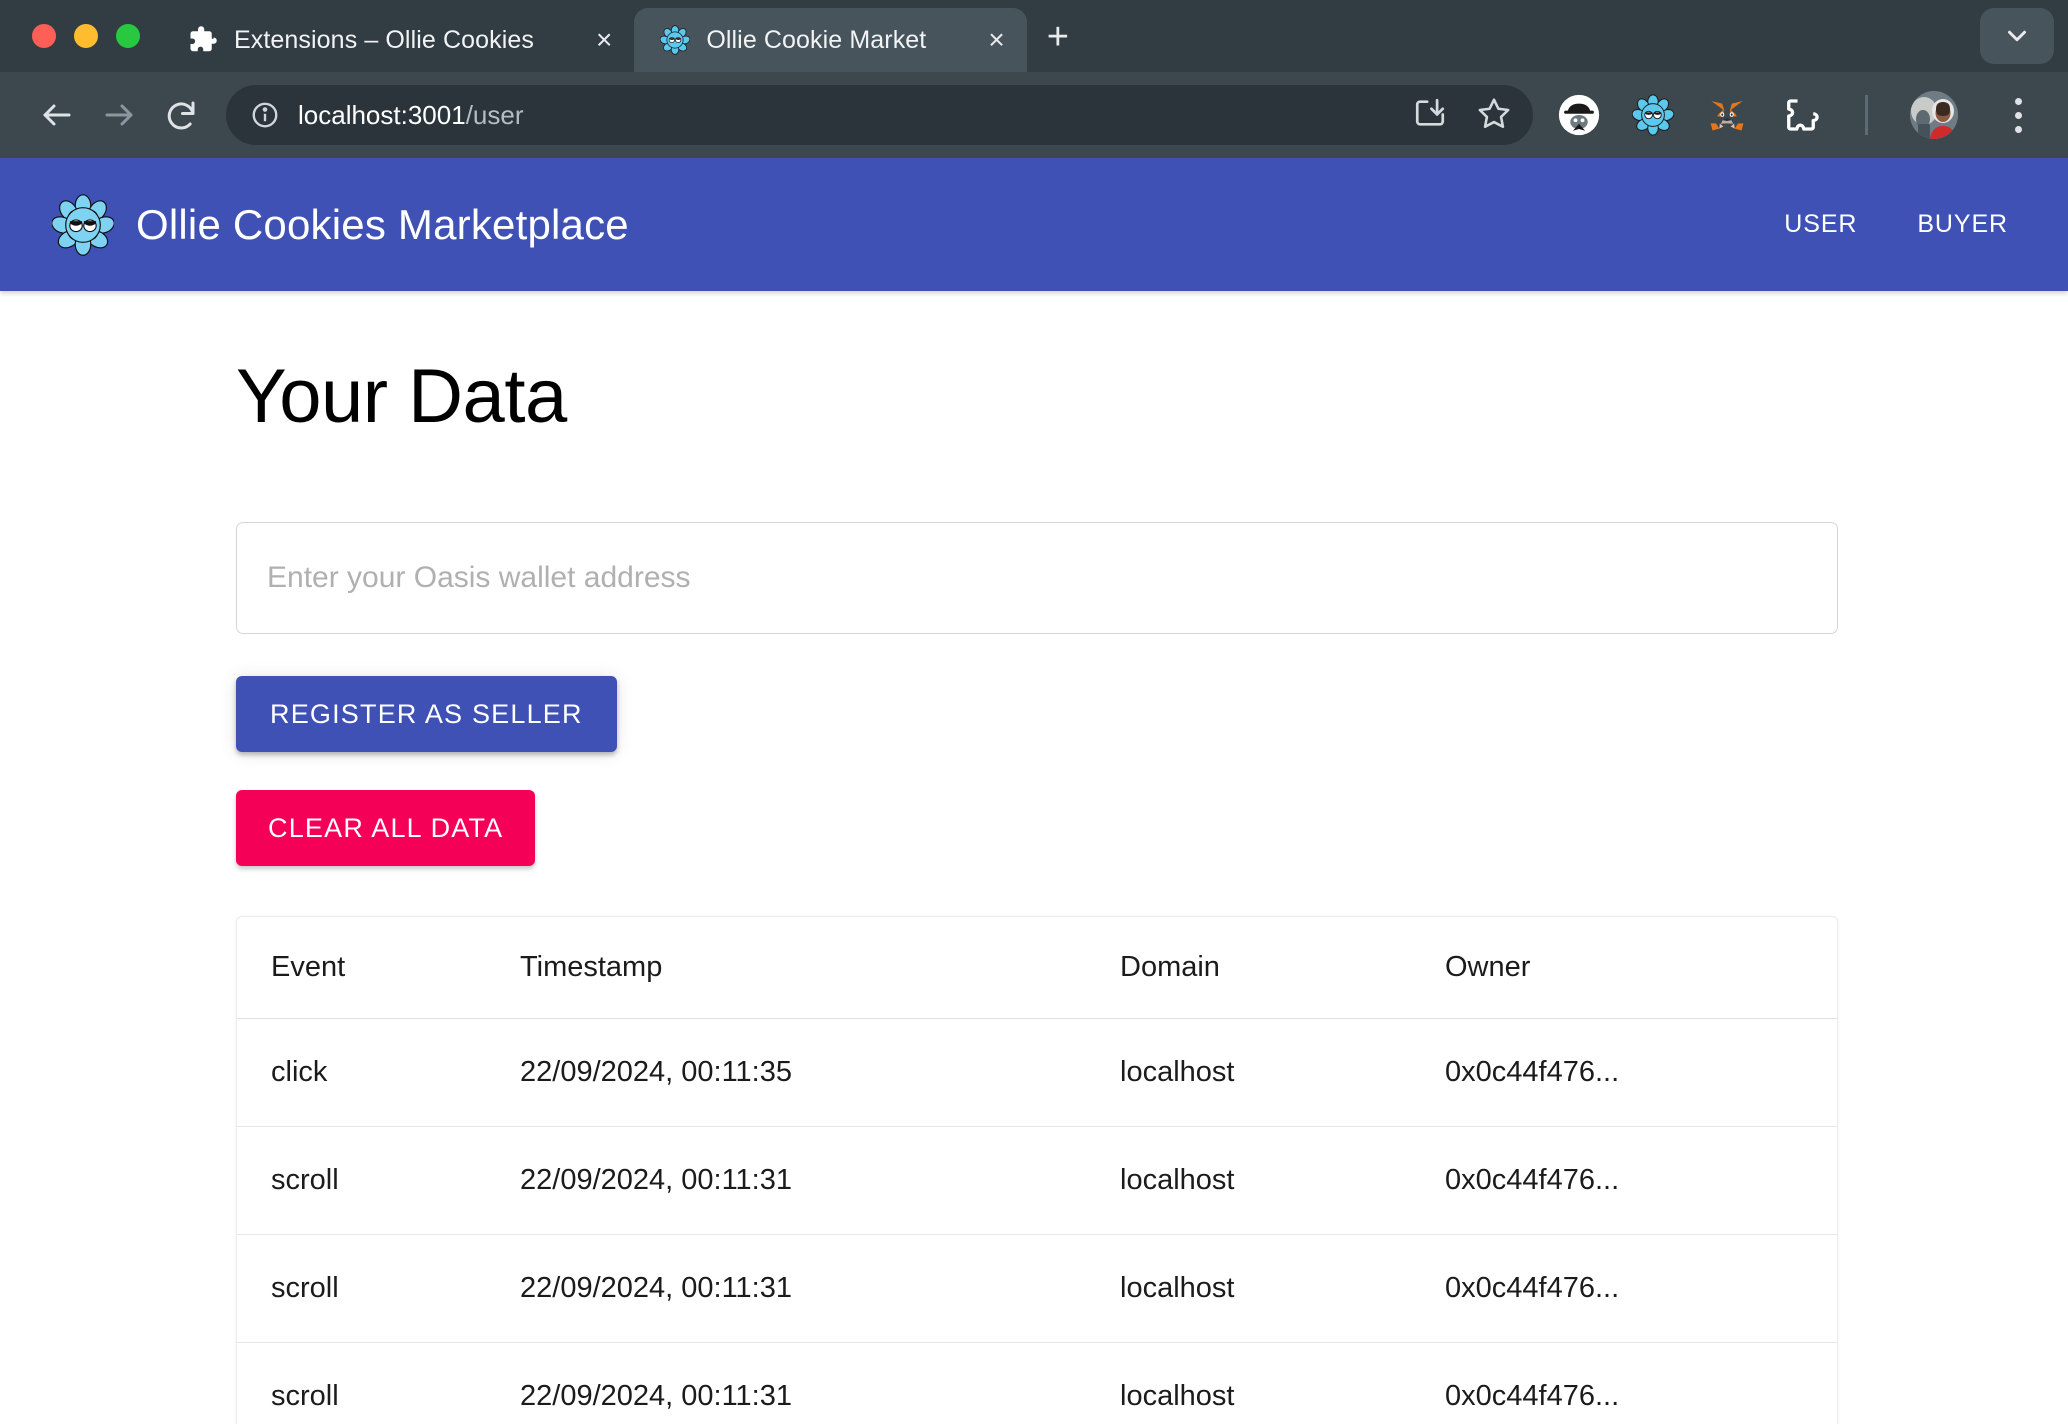  What do you see at coordinates (378, 968) in the screenshot?
I see `column-header-event: Event` at bounding box center [378, 968].